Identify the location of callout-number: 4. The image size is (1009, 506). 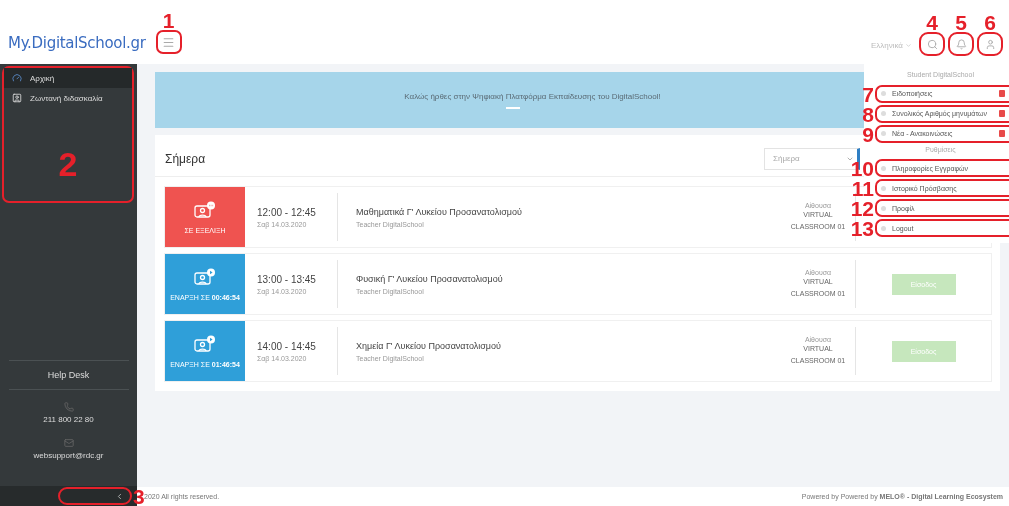
(932, 22).